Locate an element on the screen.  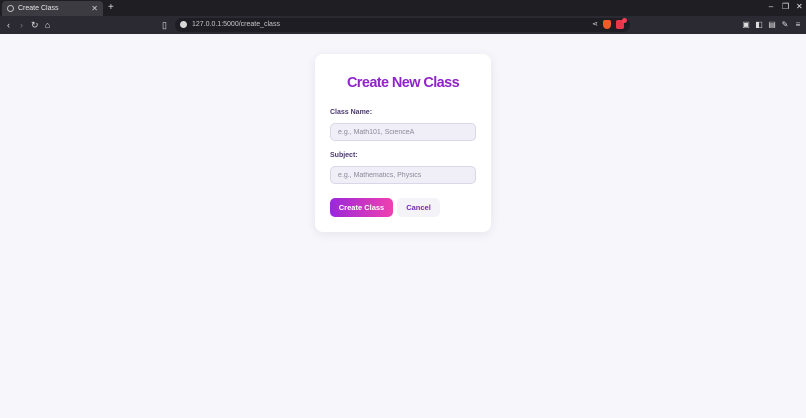
cancel-button: Cancel is located at coordinates (418, 207).